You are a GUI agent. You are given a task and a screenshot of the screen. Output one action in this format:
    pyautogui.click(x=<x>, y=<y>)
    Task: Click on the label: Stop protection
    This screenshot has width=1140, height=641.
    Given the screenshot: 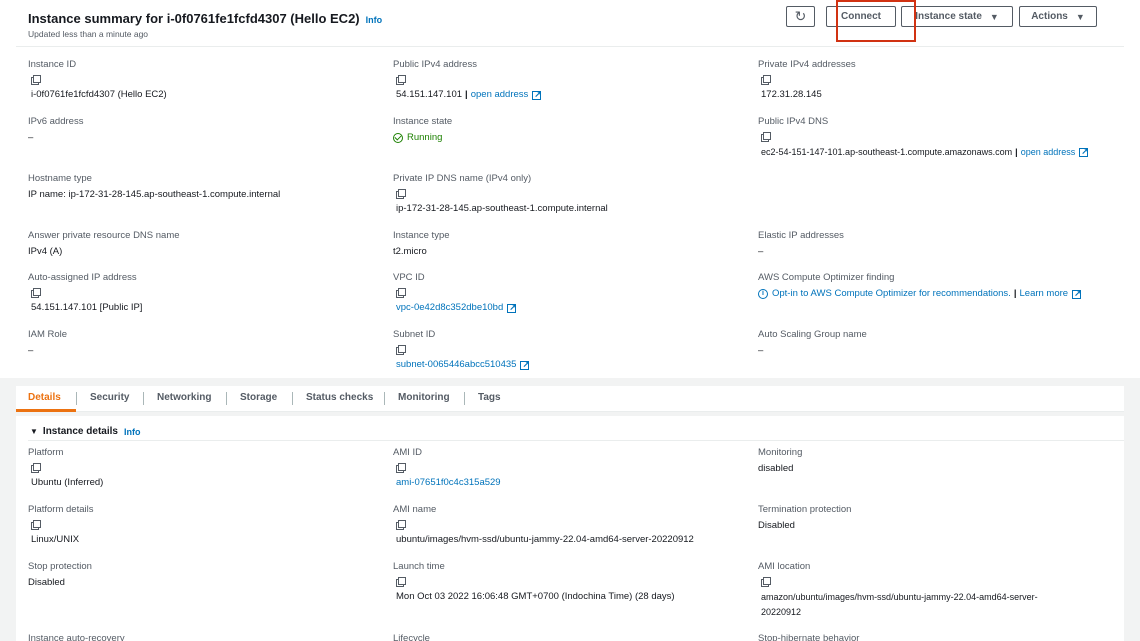 What is the action you would take?
    pyautogui.click(x=60, y=566)
    